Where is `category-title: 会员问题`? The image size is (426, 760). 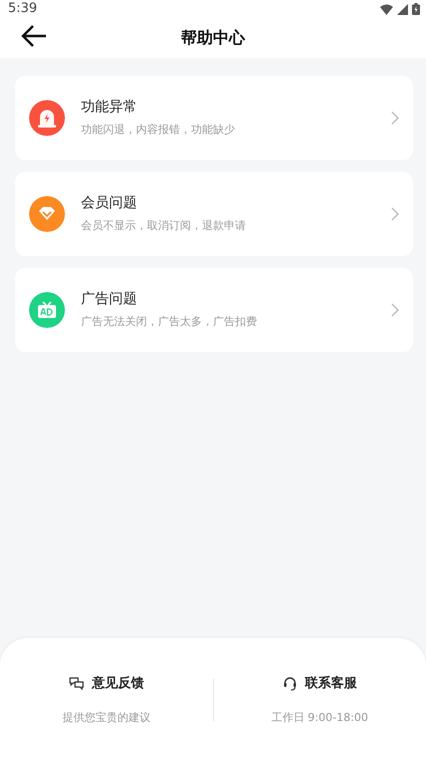 category-title: 会员问题 is located at coordinates (109, 204).